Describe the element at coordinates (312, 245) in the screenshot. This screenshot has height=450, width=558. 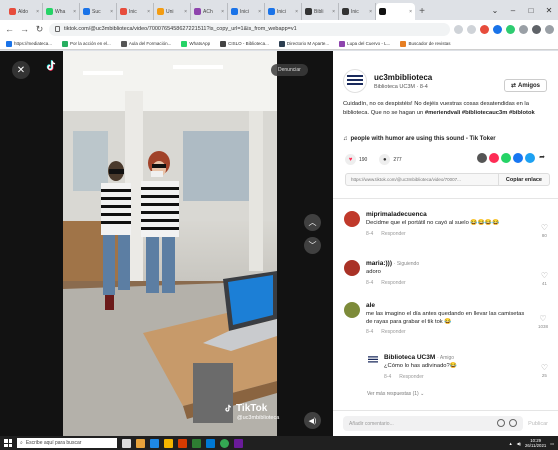
I see `next-video-button: ﹀` at that location.